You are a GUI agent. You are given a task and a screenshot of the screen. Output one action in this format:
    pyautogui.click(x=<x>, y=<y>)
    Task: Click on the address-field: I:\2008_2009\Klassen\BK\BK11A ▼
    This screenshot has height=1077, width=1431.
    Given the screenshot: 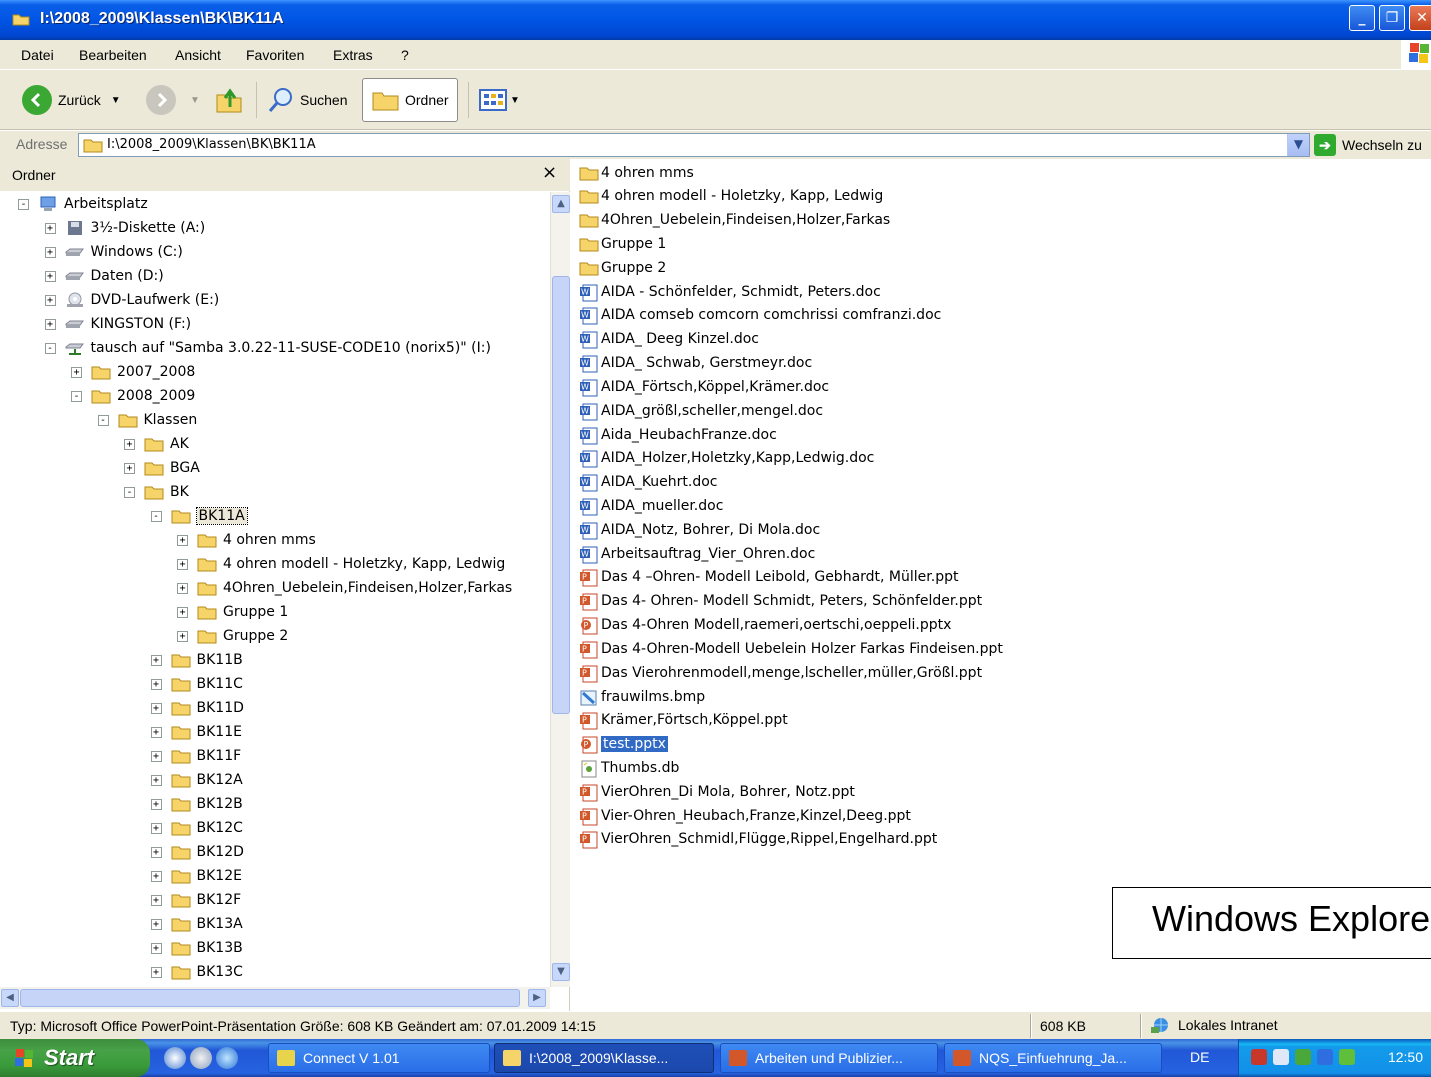 What is the action you would take?
    pyautogui.click(x=694, y=145)
    